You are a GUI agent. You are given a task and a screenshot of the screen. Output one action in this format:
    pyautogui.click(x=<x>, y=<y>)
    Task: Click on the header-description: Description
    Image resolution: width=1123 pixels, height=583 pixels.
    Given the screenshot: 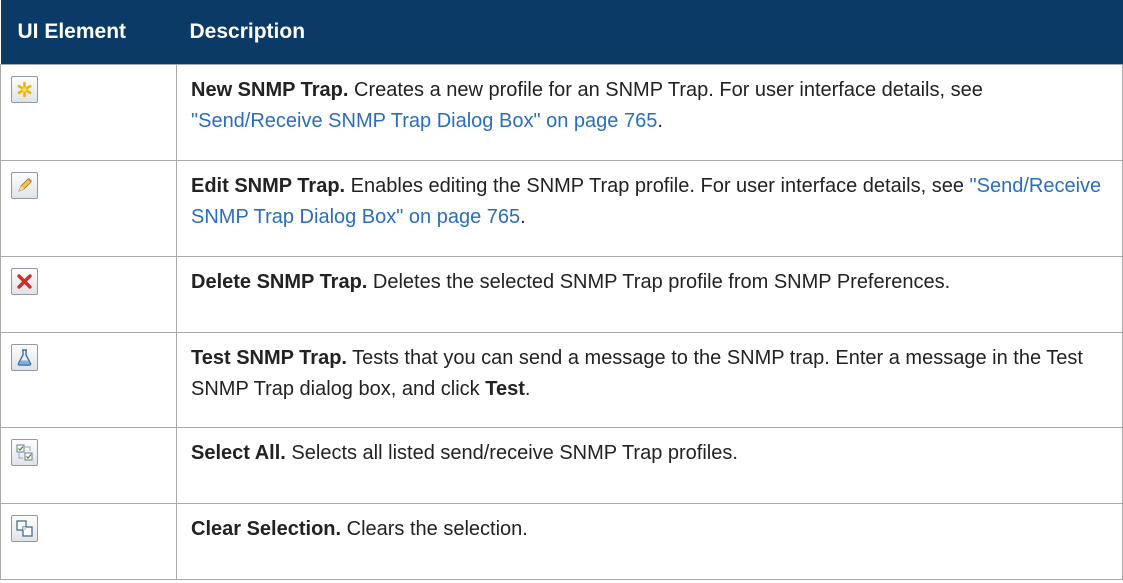 What is the action you would take?
    pyautogui.click(x=649, y=32)
    